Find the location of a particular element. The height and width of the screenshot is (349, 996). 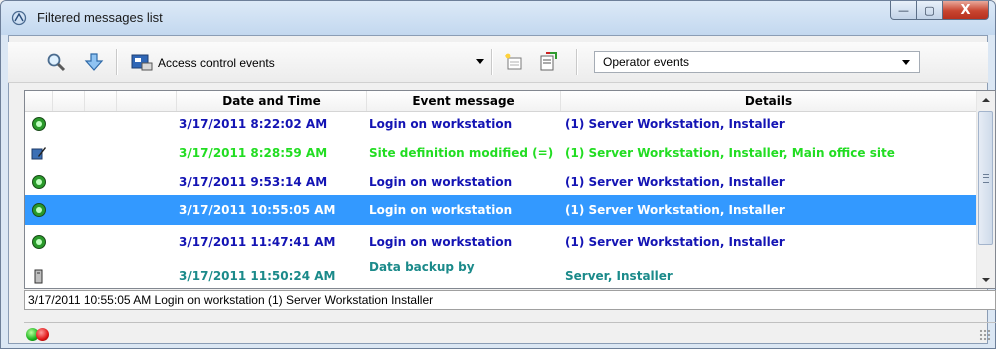

window-title: Filtered messages list is located at coordinates (100, 17).